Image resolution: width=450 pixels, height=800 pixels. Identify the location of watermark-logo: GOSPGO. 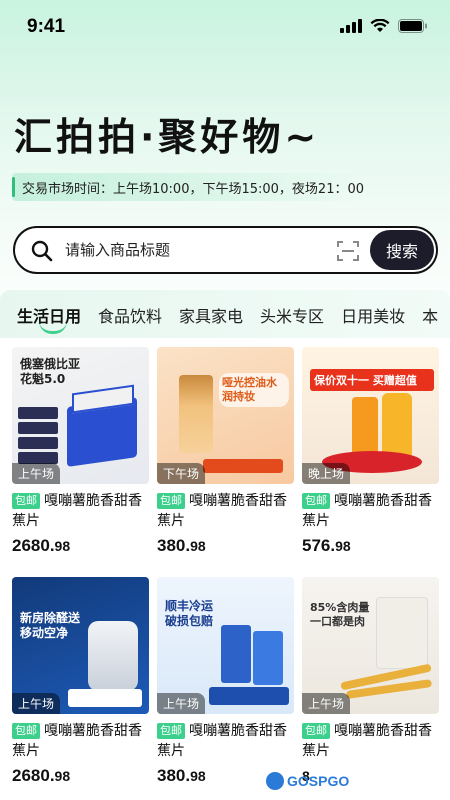
(307, 781).